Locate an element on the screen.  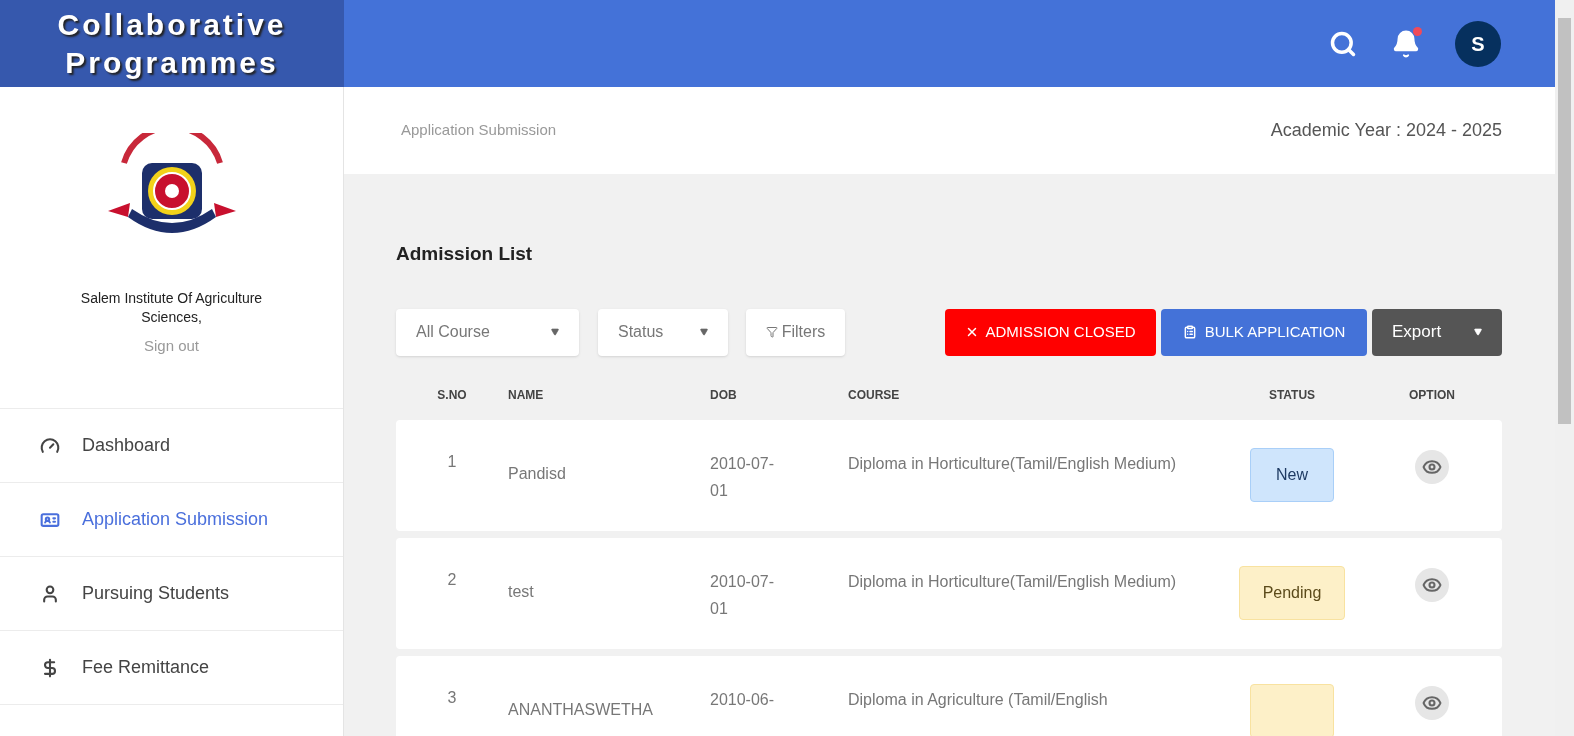
column-header: DOB is located at coordinates (724, 395).